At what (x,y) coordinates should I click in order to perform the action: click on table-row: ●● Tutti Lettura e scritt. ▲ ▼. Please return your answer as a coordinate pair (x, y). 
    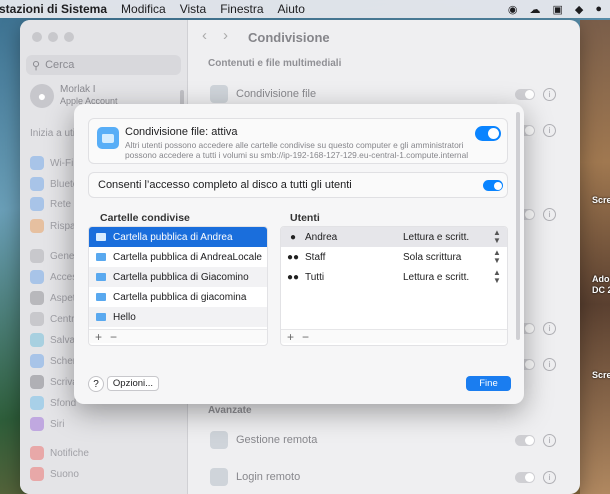
    Looking at the image, I should click on (394, 277).